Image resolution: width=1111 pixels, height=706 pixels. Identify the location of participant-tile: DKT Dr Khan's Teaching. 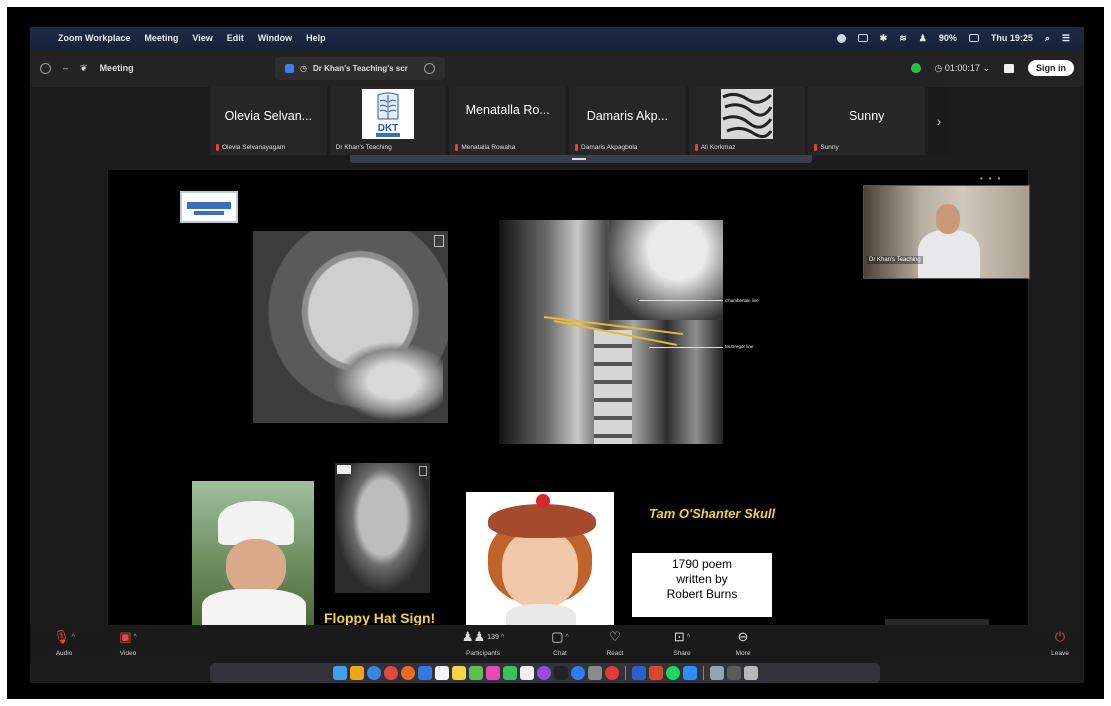
(388, 121).